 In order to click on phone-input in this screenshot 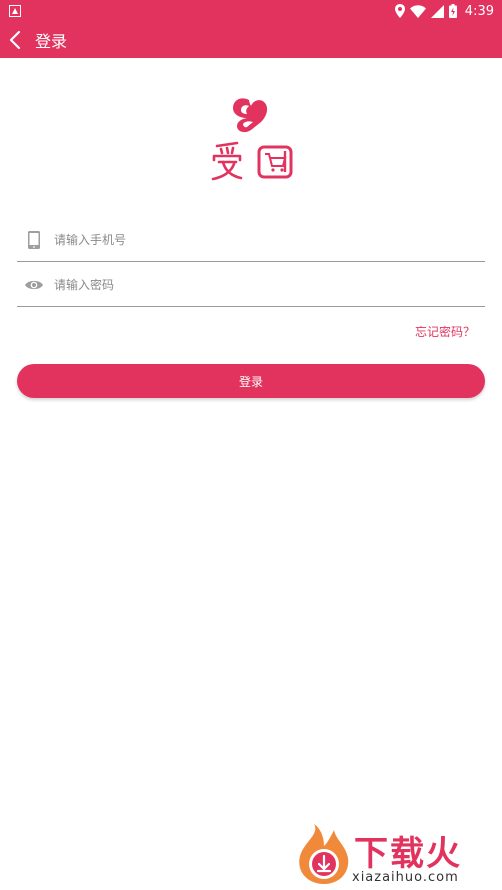, I will do `click(254, 239)`.